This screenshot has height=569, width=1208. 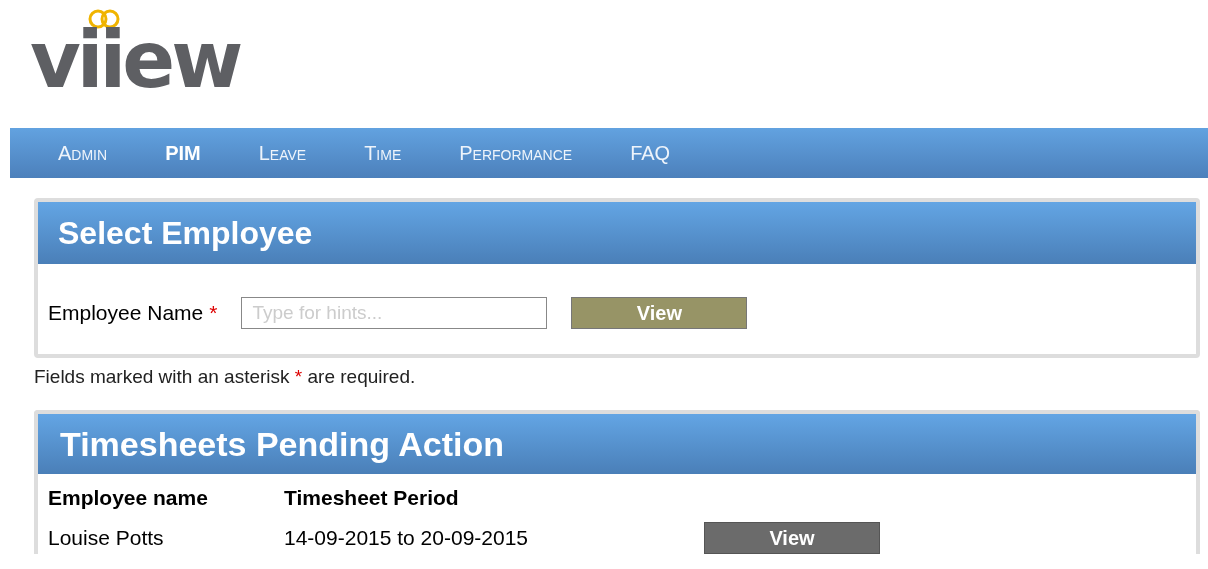 What do you see at coordinates (372, 498) in the screenshot?
I see `column-header: Timesheet Period` at bounding box center [372, 498].